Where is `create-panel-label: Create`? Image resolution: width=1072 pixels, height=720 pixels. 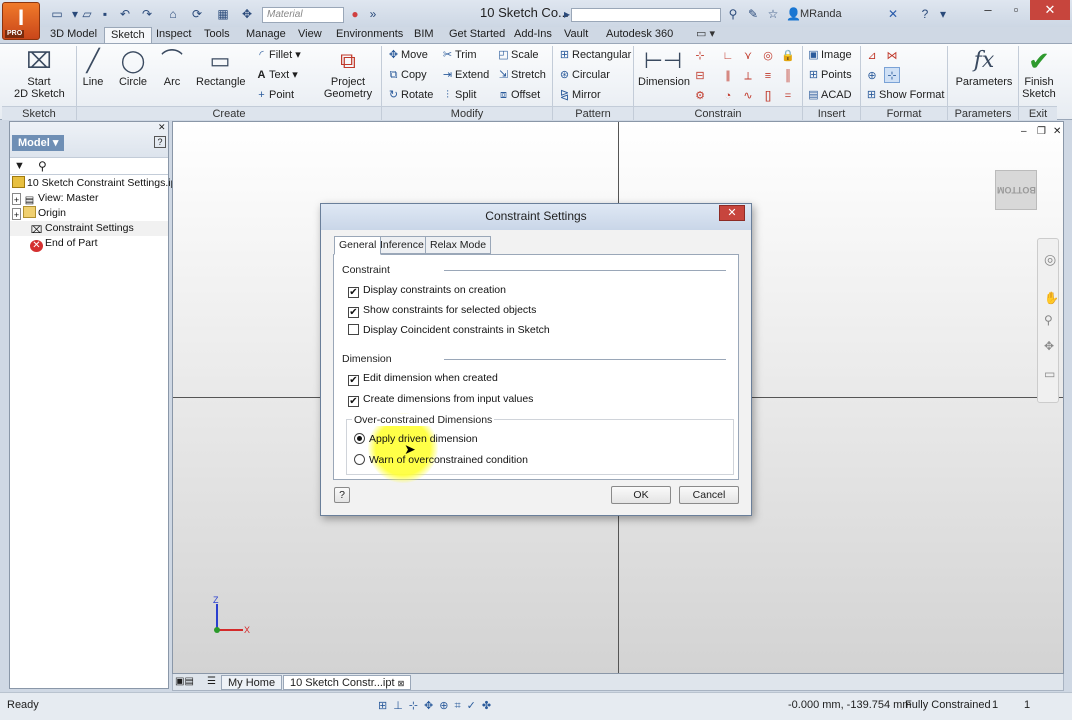
create-panel-label: Create is located at coordinates (229, 113).